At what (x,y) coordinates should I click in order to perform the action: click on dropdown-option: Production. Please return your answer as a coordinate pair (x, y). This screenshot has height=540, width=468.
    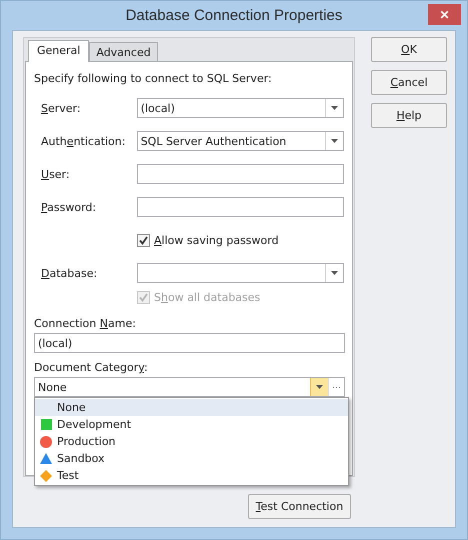
    Looking at the image, I should click on (191, 441).